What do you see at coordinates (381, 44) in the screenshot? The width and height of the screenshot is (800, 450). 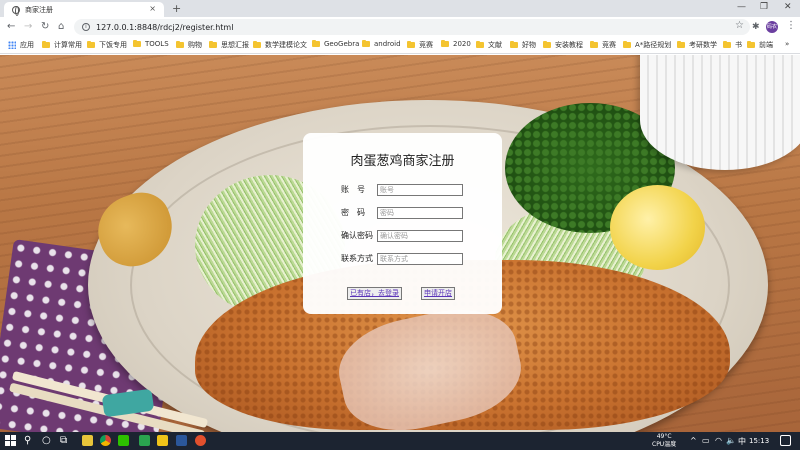 I see `bookmark-folder: android` at bounding box center [381, 44].